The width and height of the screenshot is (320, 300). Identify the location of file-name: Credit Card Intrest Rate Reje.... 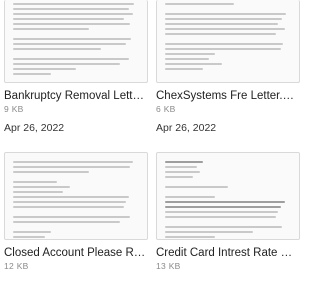
(227, 253).